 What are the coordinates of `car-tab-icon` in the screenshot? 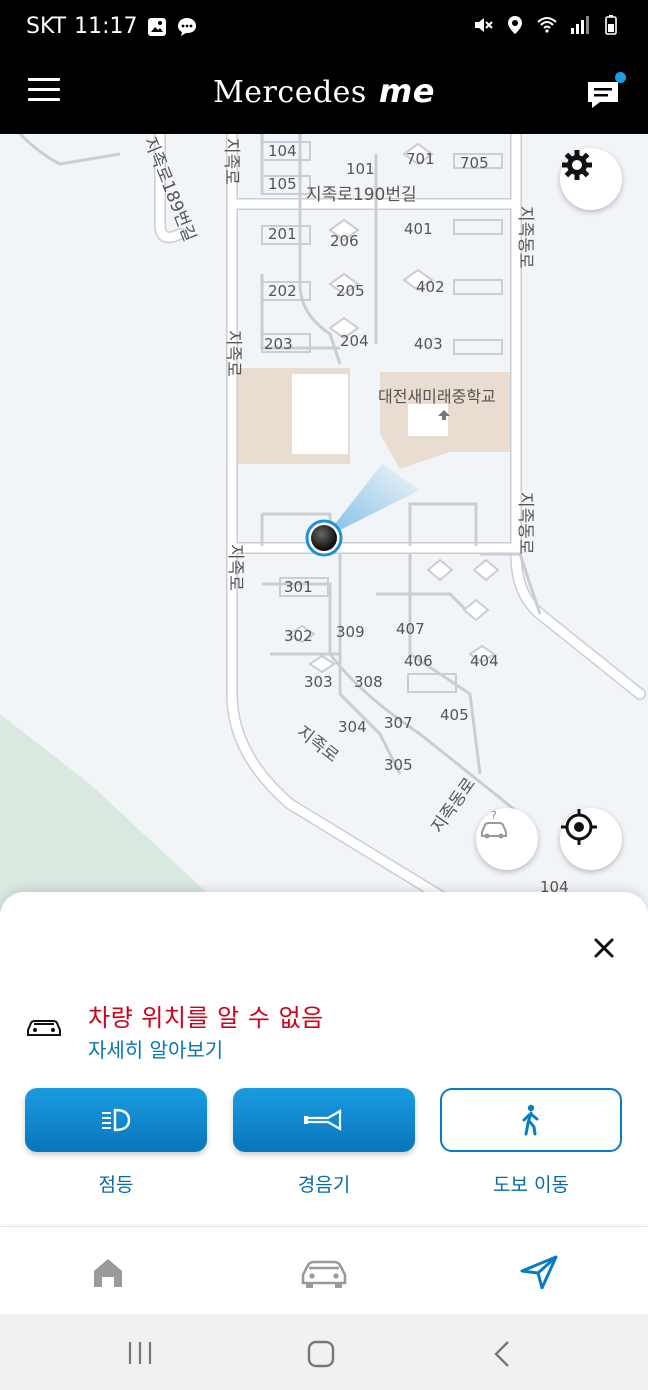 It's located at (324, 1272).